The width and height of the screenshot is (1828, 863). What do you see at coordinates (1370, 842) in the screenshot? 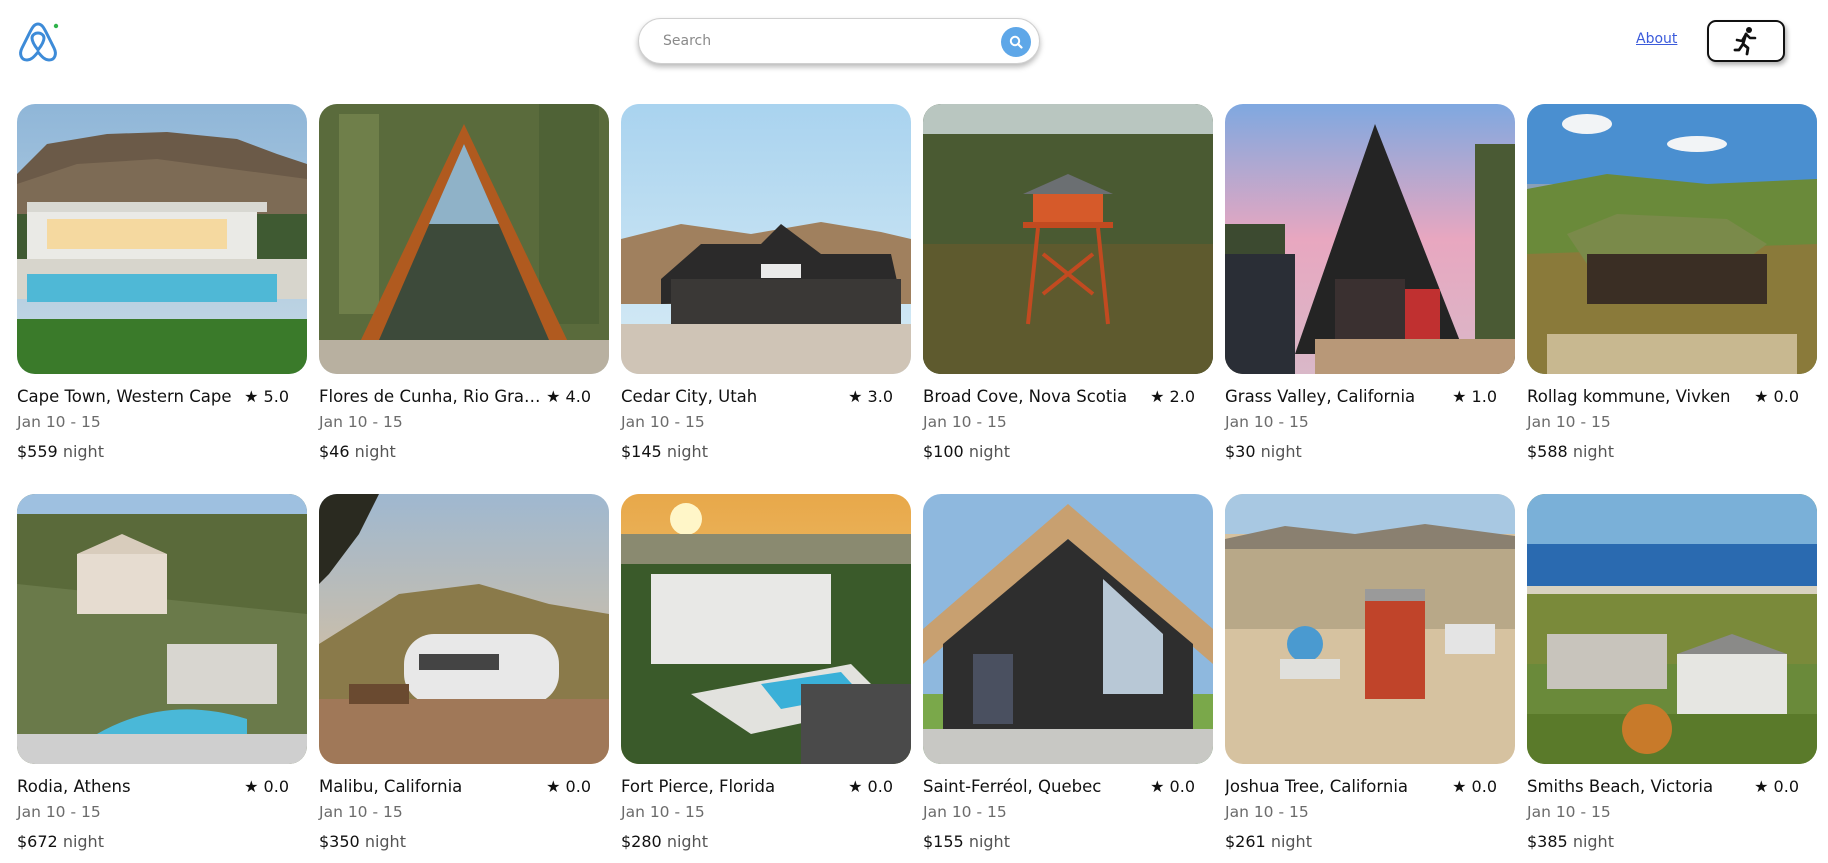
I see `listing-price: $261 night` at bounding box center [1370, 842].